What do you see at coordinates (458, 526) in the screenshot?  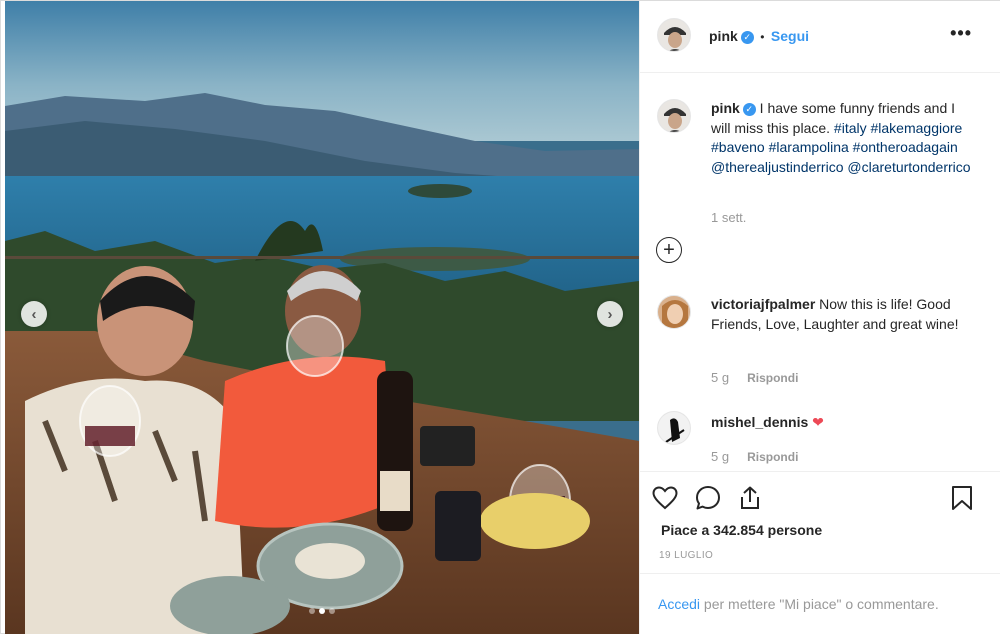 I see `water-glass` at bounding box center [458, 526].